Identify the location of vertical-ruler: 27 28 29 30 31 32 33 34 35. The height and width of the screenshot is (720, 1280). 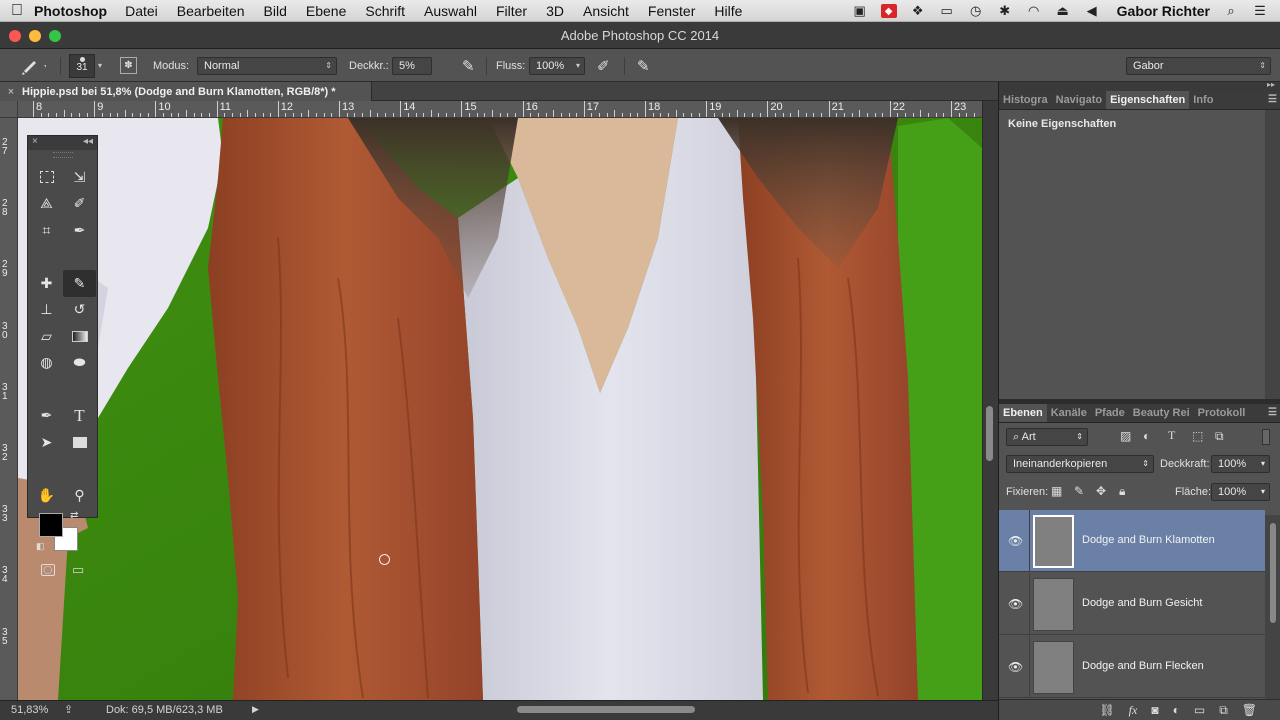
(9, 409).